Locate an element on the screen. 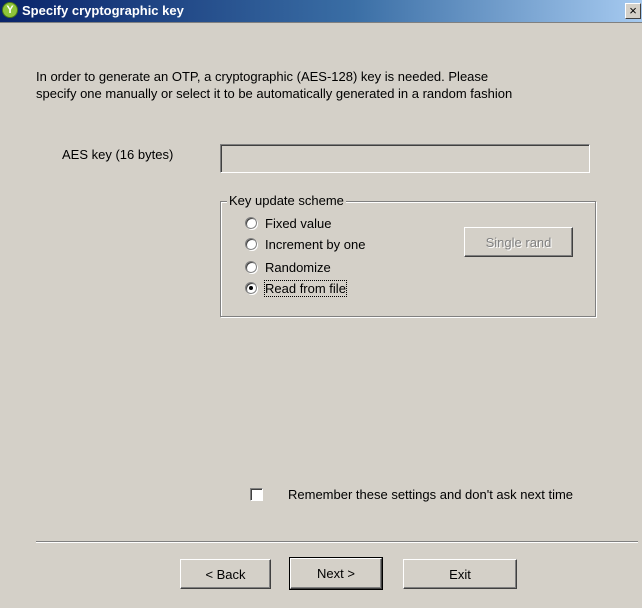  title-bar: Y Specify cryptographic key × is located at coordinates (321, 11).